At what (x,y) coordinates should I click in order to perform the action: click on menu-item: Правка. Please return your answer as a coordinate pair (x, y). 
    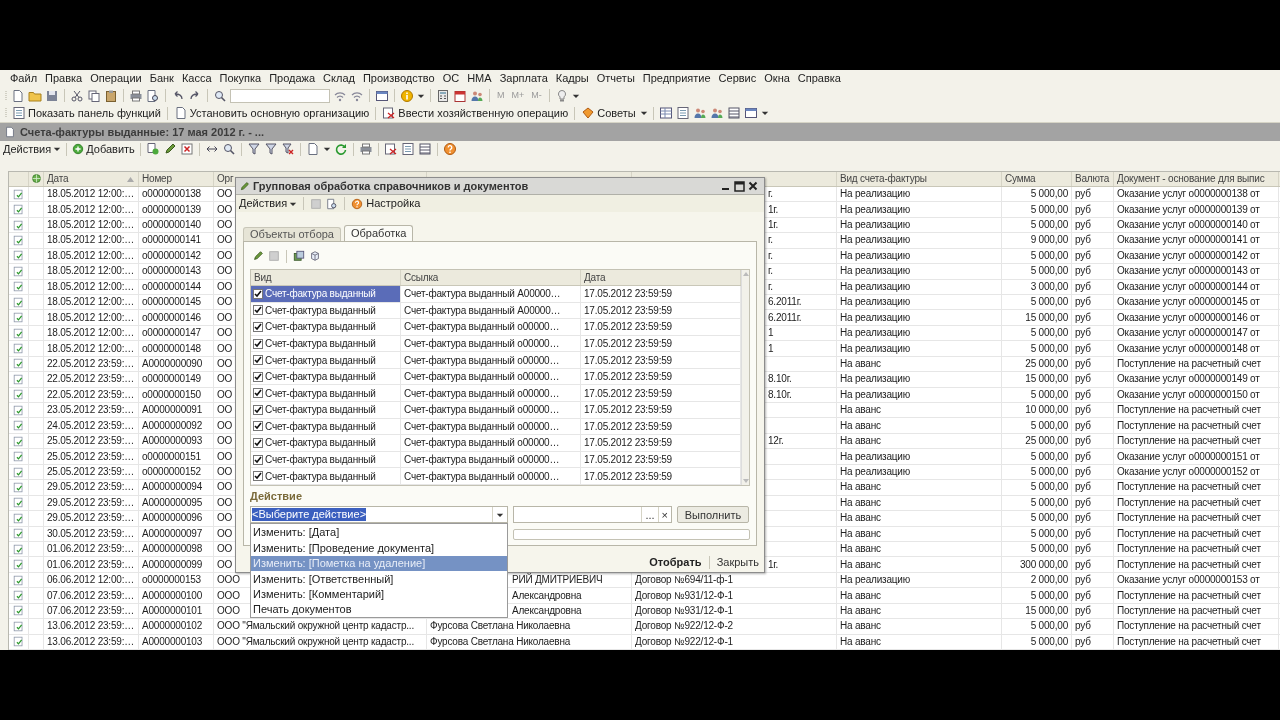
    Looking at the image, I should click on (64, 78).